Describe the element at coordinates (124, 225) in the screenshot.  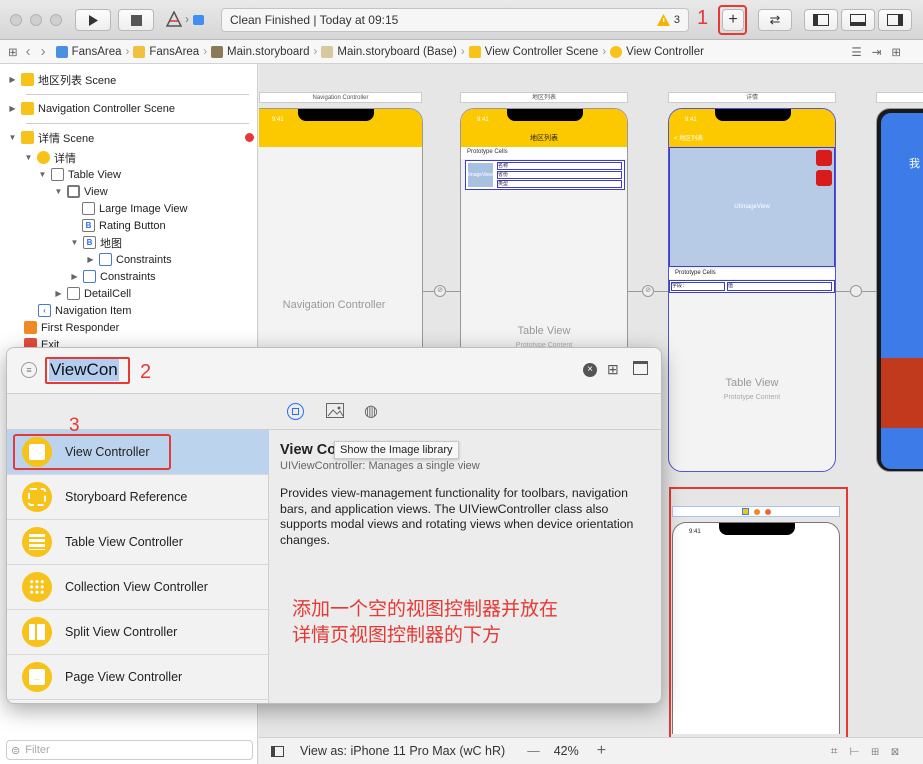
I see `outline-row-rating-button: B Rating Button` at that location.